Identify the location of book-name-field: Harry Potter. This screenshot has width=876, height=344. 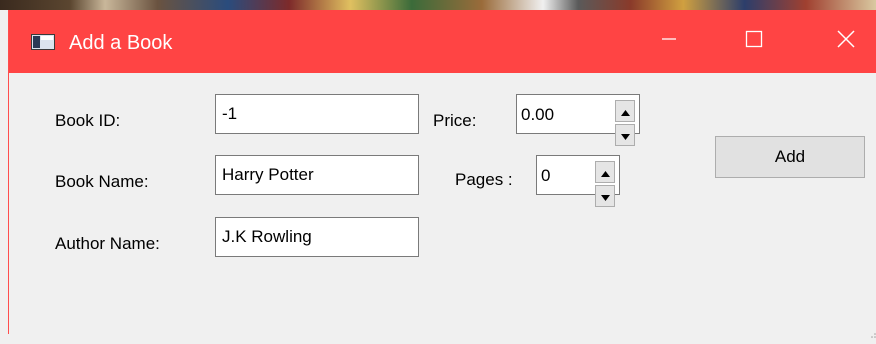
(317, 175).